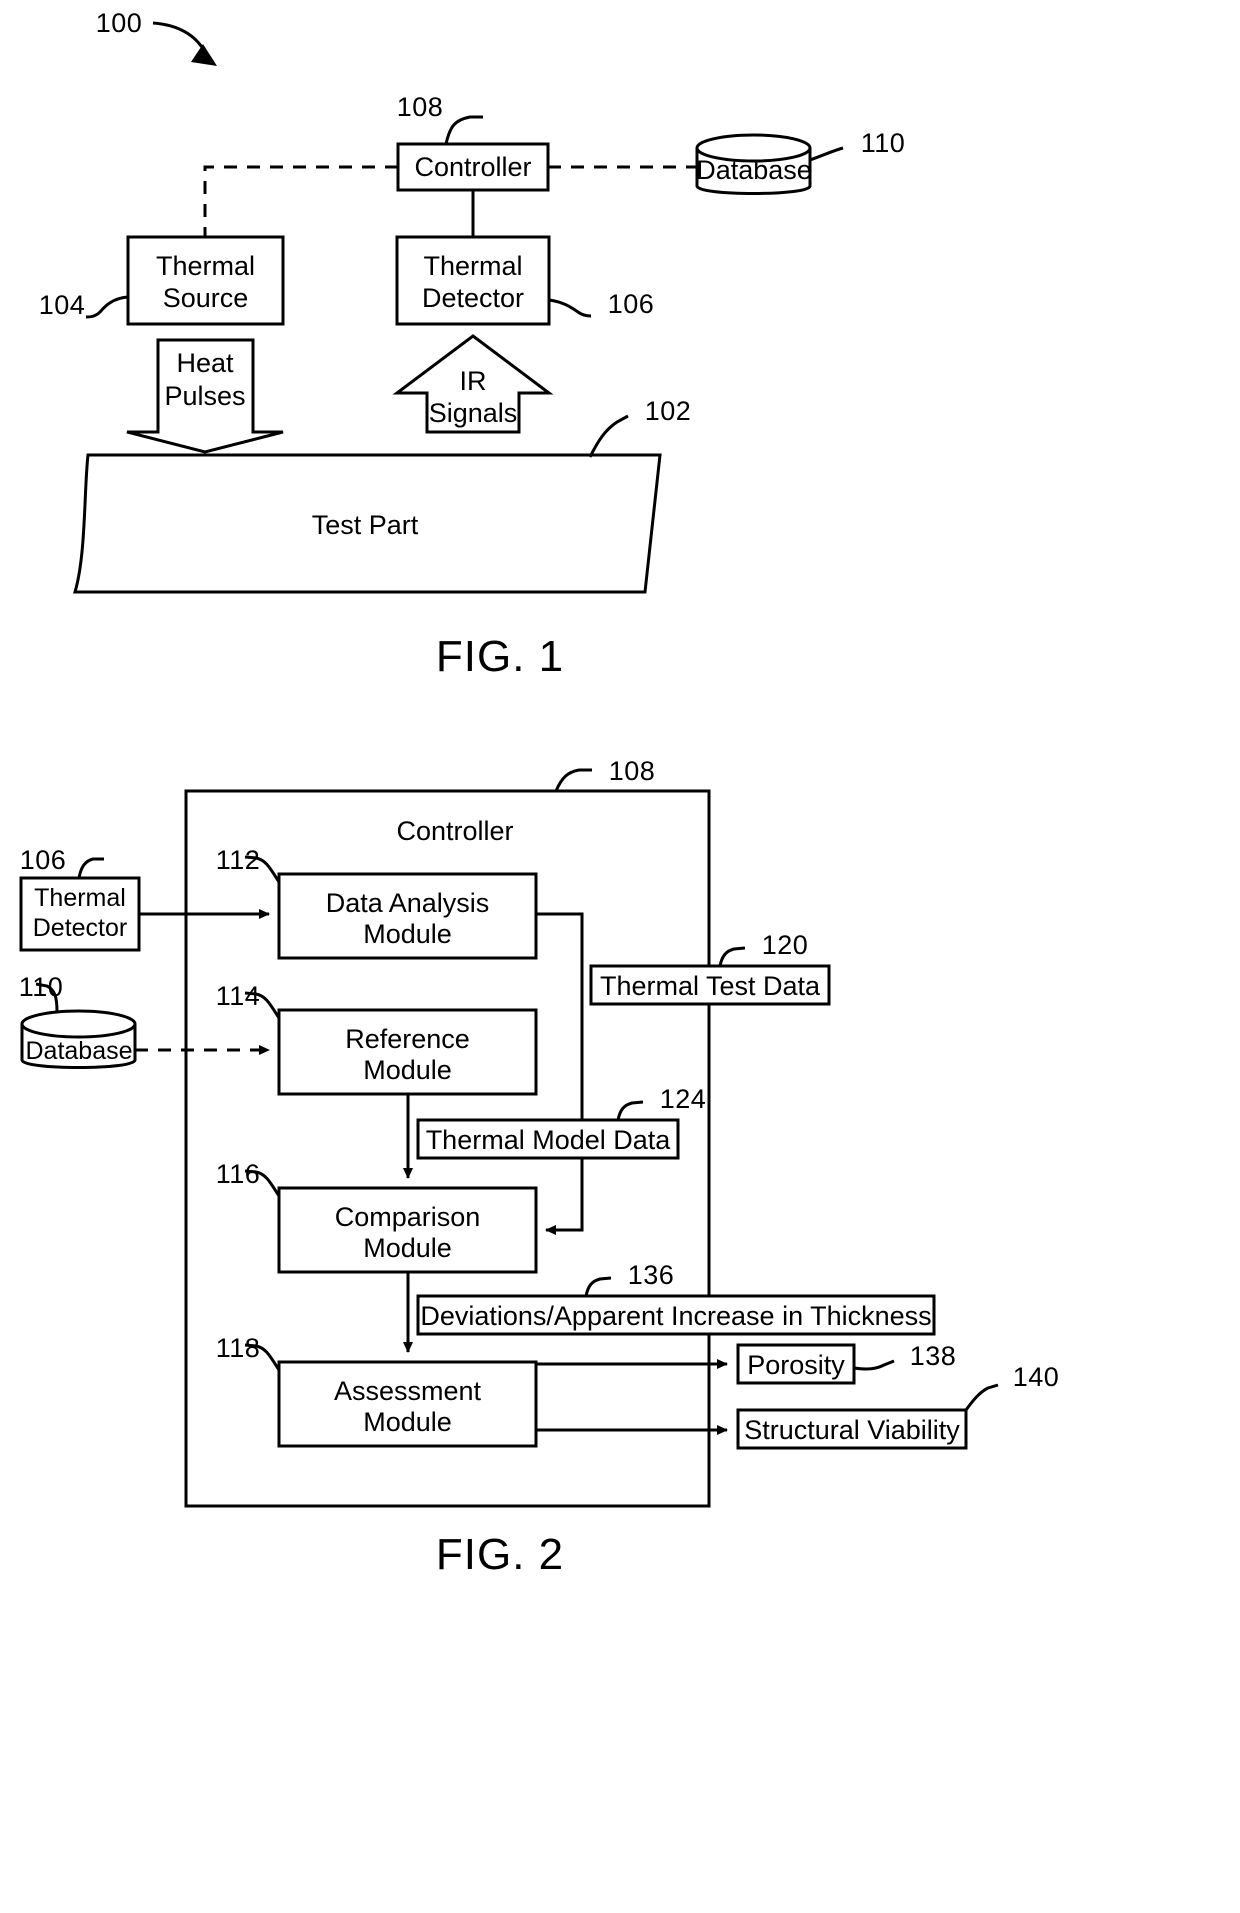 The width and height of the screenshot is (1240, 1913). What do you see at coordinates (43, 860) in the screenshot?
I see `fig2-thermal-detector-ref: 106` at bounding box center [43, 860].